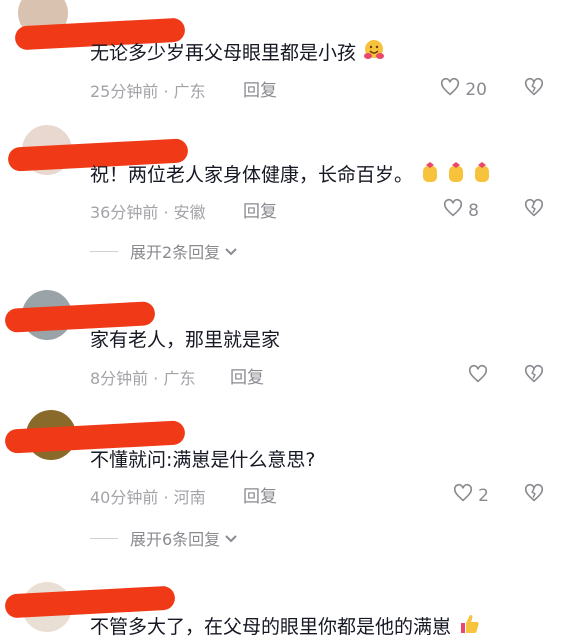  Describe the element at coordinates (148, 91) in the screenshot. I see `comment-meta: 25分钟前 · 广东` at that location.